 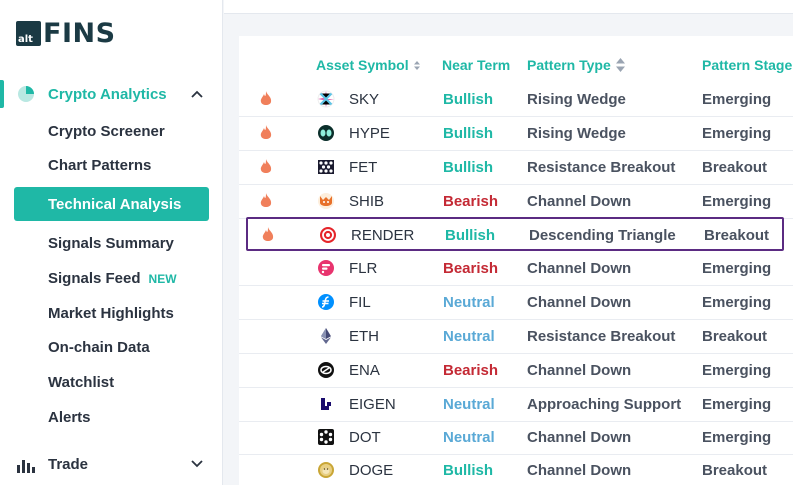 What do you see at coordinates (81, 382) in the screenshot?
I see `sidebar-item-watchlist: Watchlist` at bounding box center [81, 382].